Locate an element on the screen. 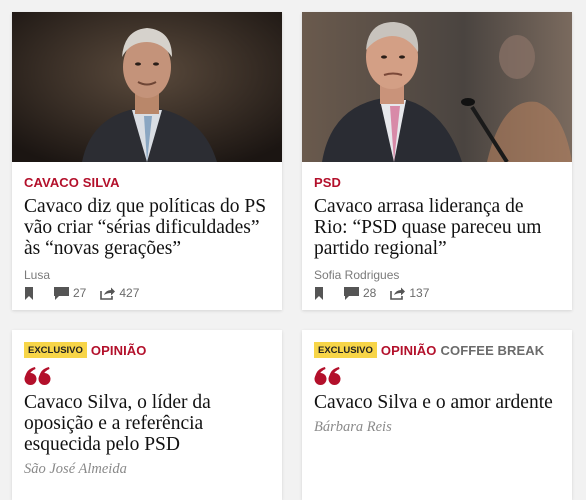 The image size is (586, 500). article-meta: 28 137 is located at coordinates (378, 293).